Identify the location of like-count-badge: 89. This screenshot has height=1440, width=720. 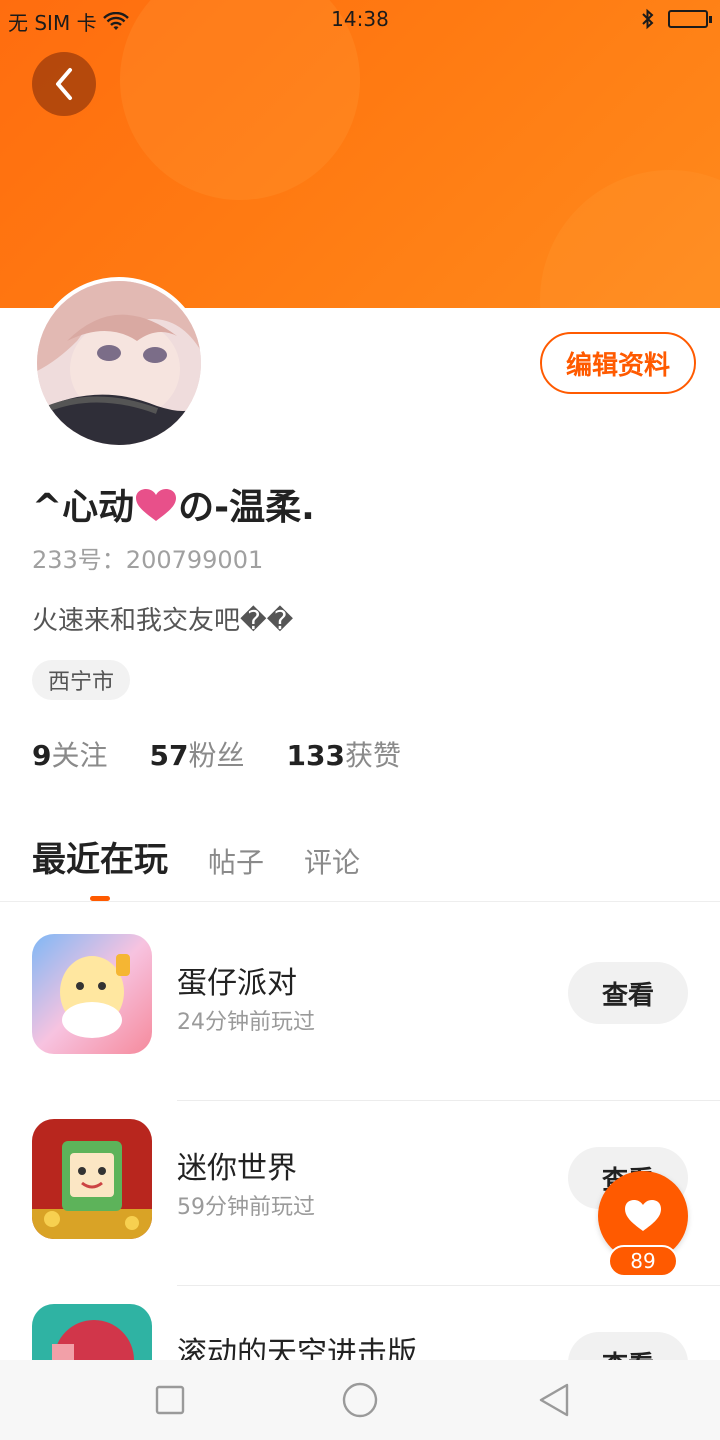
(643, 1261).